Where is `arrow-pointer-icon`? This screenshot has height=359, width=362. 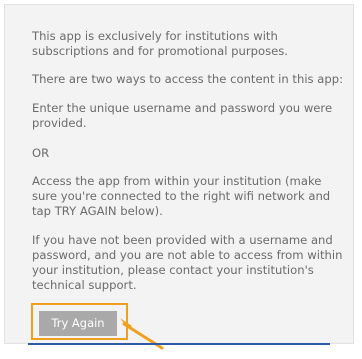 arrow-pointer-icon is located at coordinates (142, 334).